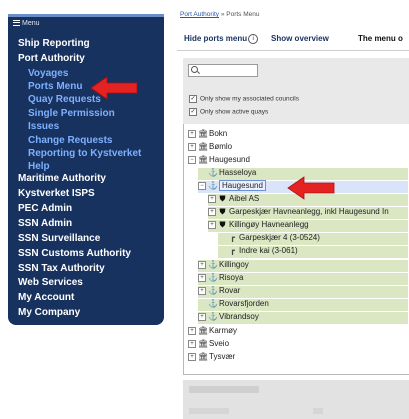  I want to click on info-icon: i, so click(253, 39).